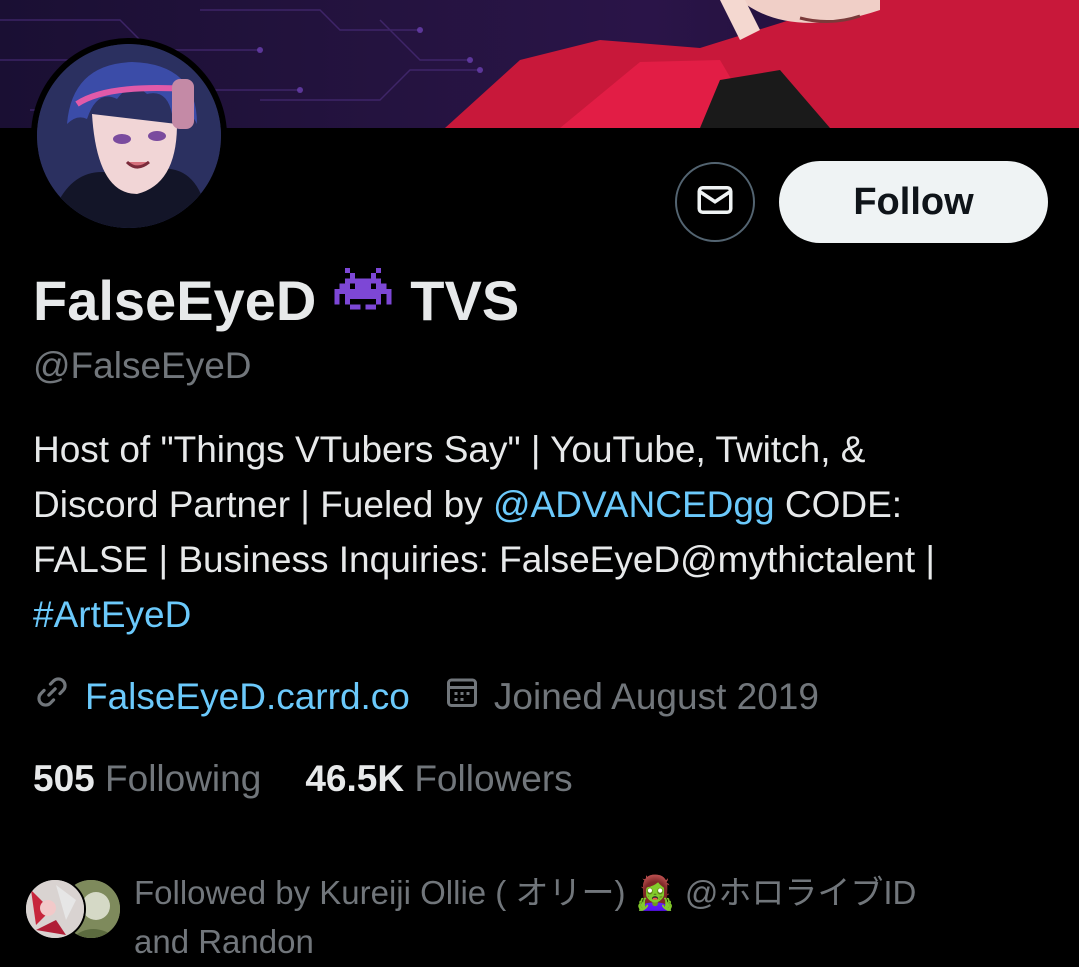 This screenshot has width=1079, height=967. What do you see at coordinates (355, 778) in the screenshot?
I see `followers-count: 46.5K` at bounding box center [355, 778].